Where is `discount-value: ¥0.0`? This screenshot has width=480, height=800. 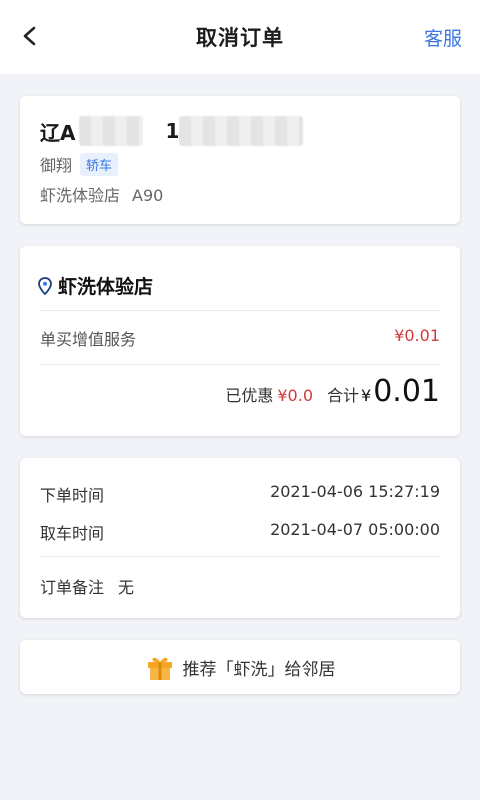
discount-value: ¥0.0 is located at coordinates (295, 395).